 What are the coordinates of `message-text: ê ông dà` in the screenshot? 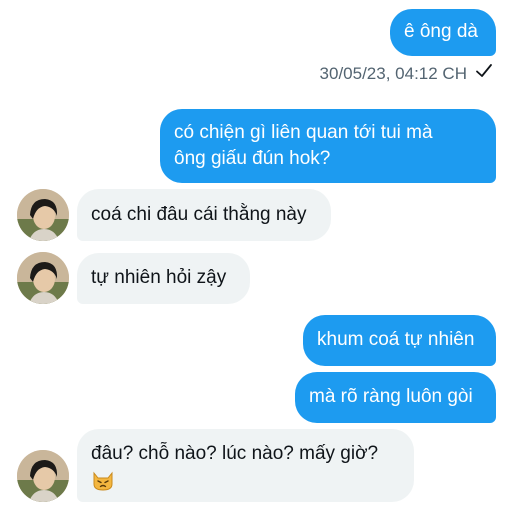 It's located at (441, 31).